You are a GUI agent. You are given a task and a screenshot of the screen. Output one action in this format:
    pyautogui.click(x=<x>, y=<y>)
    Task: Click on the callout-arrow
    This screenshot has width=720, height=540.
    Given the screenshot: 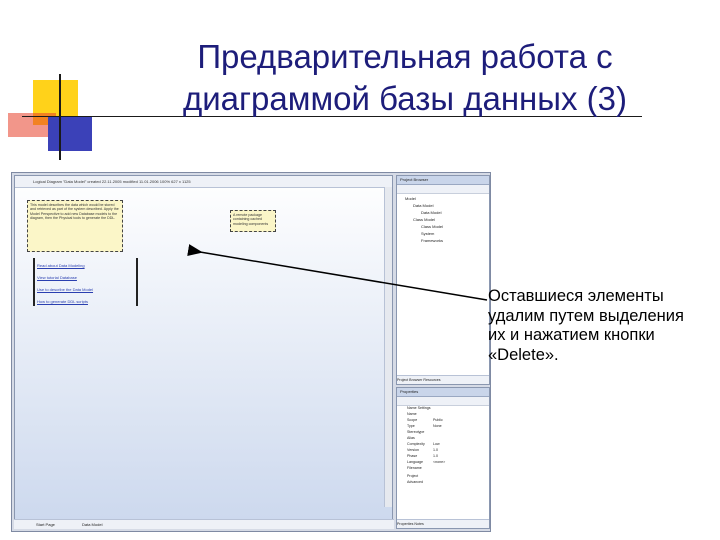 What is the action you would take?
    pyautogui.click(x=337, y=272)
    